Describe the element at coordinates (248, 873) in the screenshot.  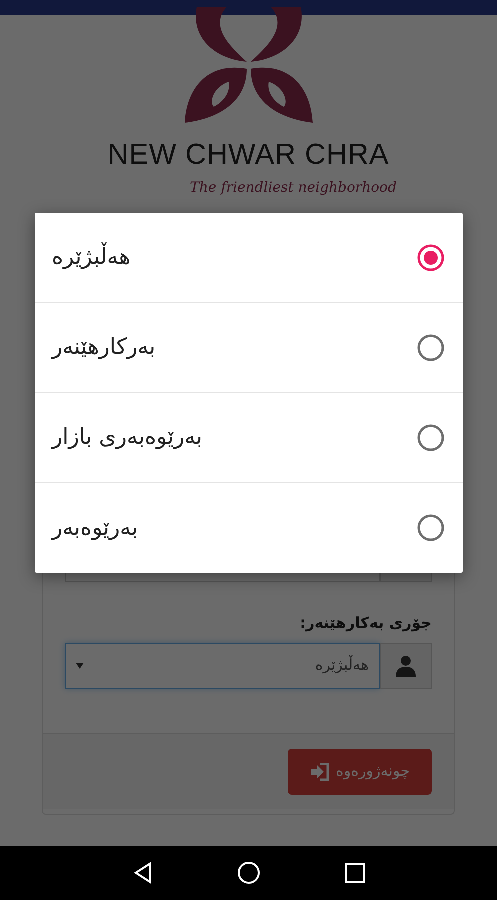
I see `home-icon` at that location.